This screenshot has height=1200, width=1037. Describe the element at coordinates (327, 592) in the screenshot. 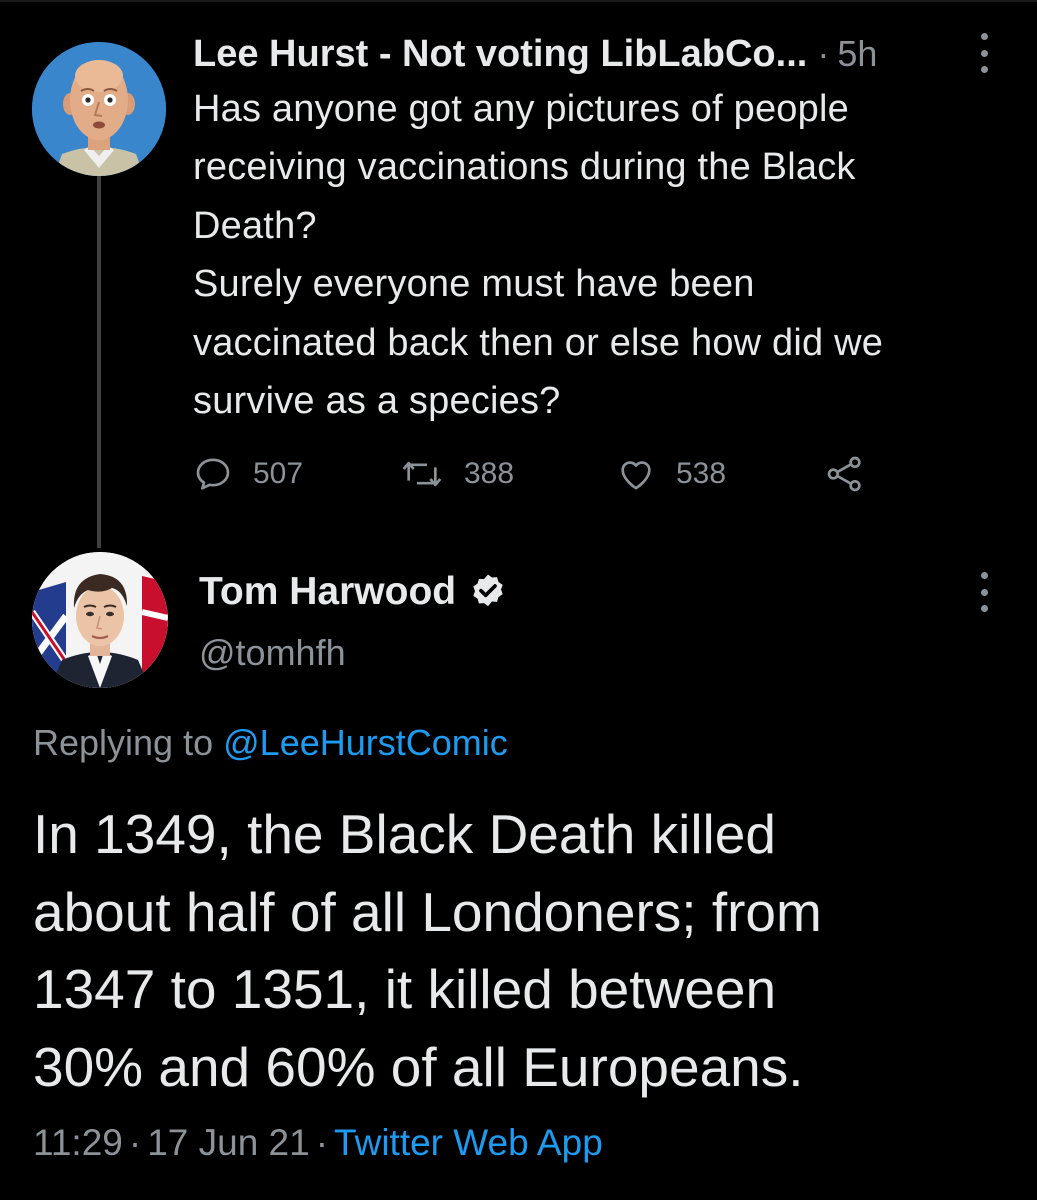

I see `reply-author-name: Tom Harwood` at that location.